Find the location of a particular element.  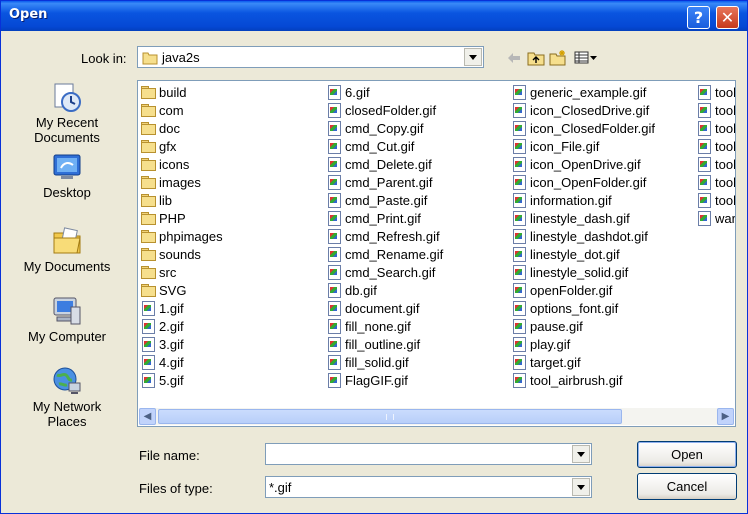

list-item: options_font.gif is located at coordinates (583, 308).